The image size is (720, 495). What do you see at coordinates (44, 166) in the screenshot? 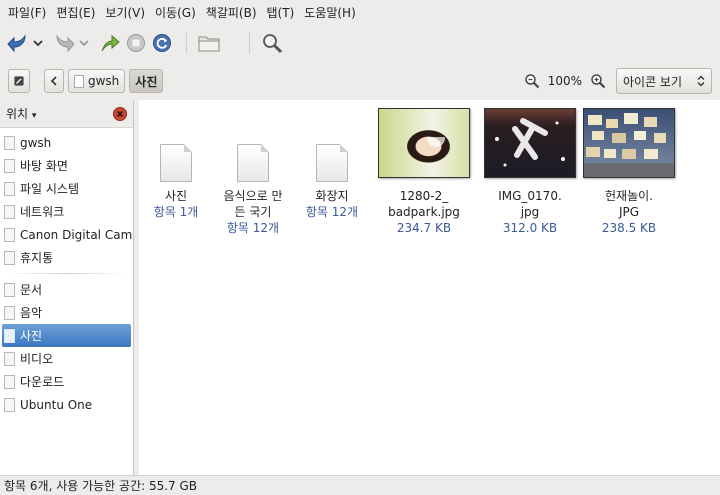
I see `sidebar-item-label: 바탕 화면` at bounding box center [44, 166].